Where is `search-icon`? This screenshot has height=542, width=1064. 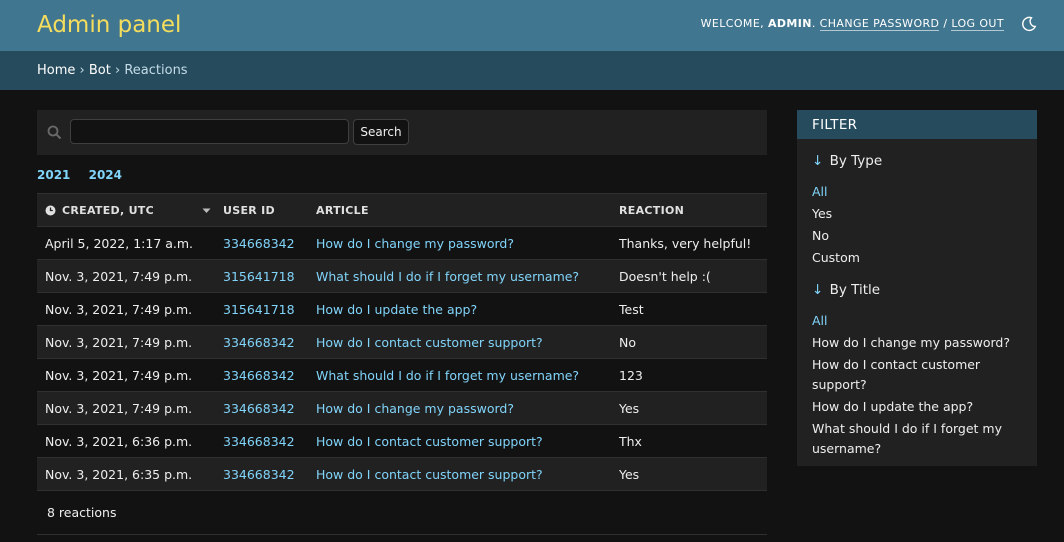
search-icon is located at coordinates (54, 132).